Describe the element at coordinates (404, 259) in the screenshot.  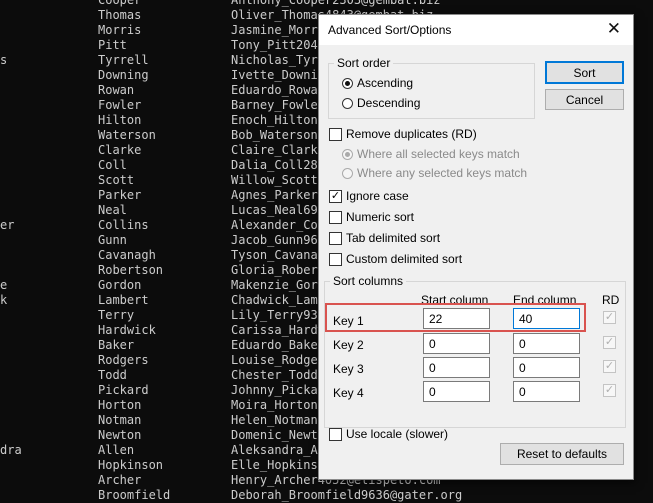
I see `custom-delimited-label: Custom delimited sort` at that location.